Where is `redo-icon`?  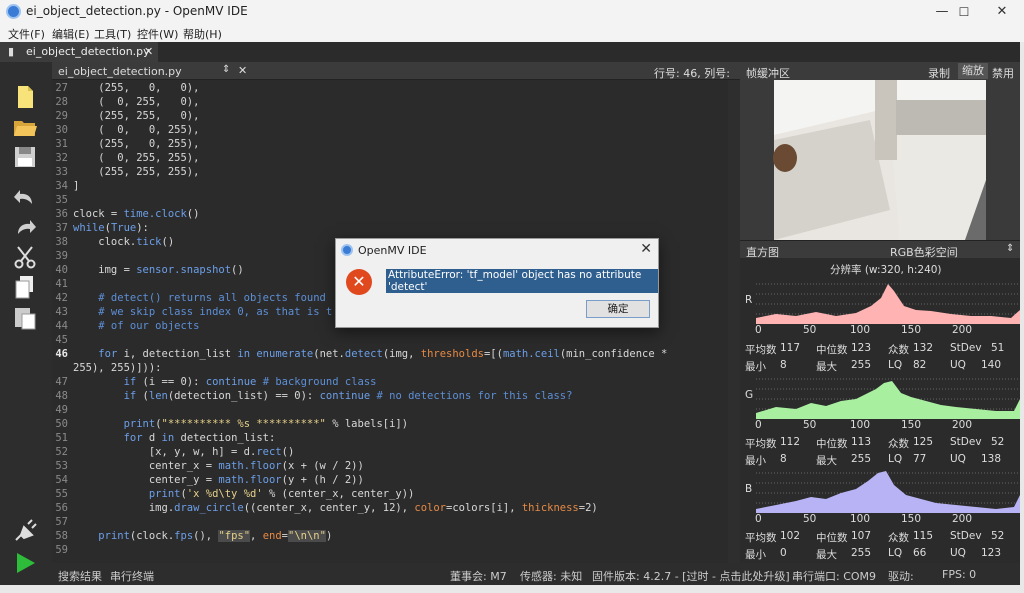 redo-icon is located at coordinates (25, 227).